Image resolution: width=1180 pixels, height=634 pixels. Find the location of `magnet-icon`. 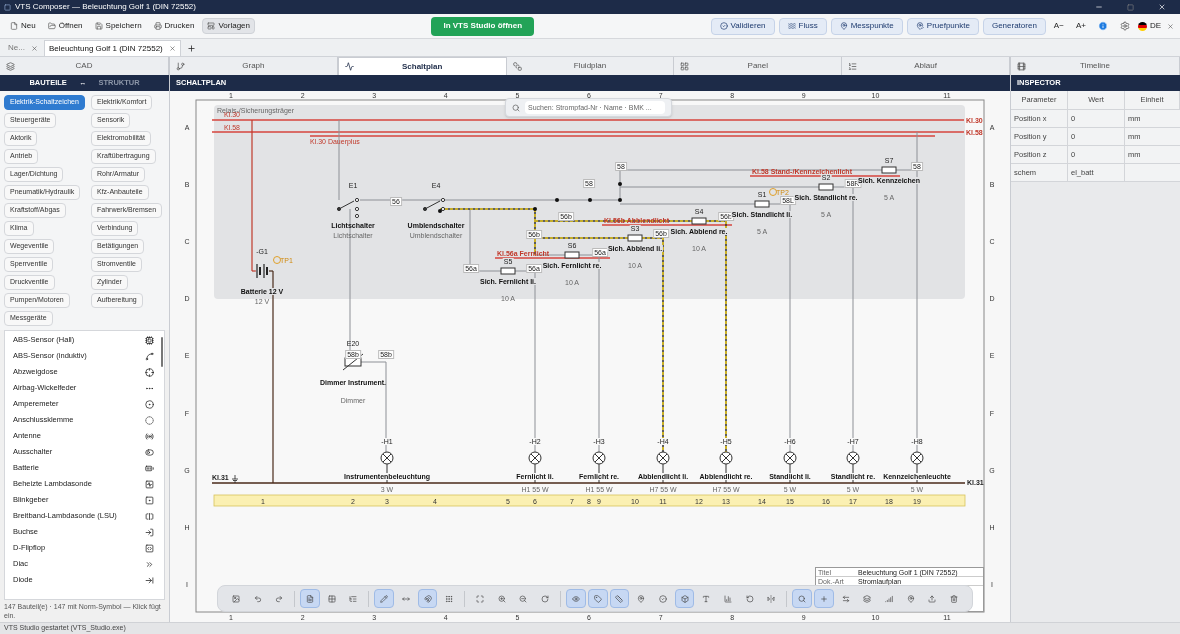

magnet-icon is located at coordinates (427, 598).